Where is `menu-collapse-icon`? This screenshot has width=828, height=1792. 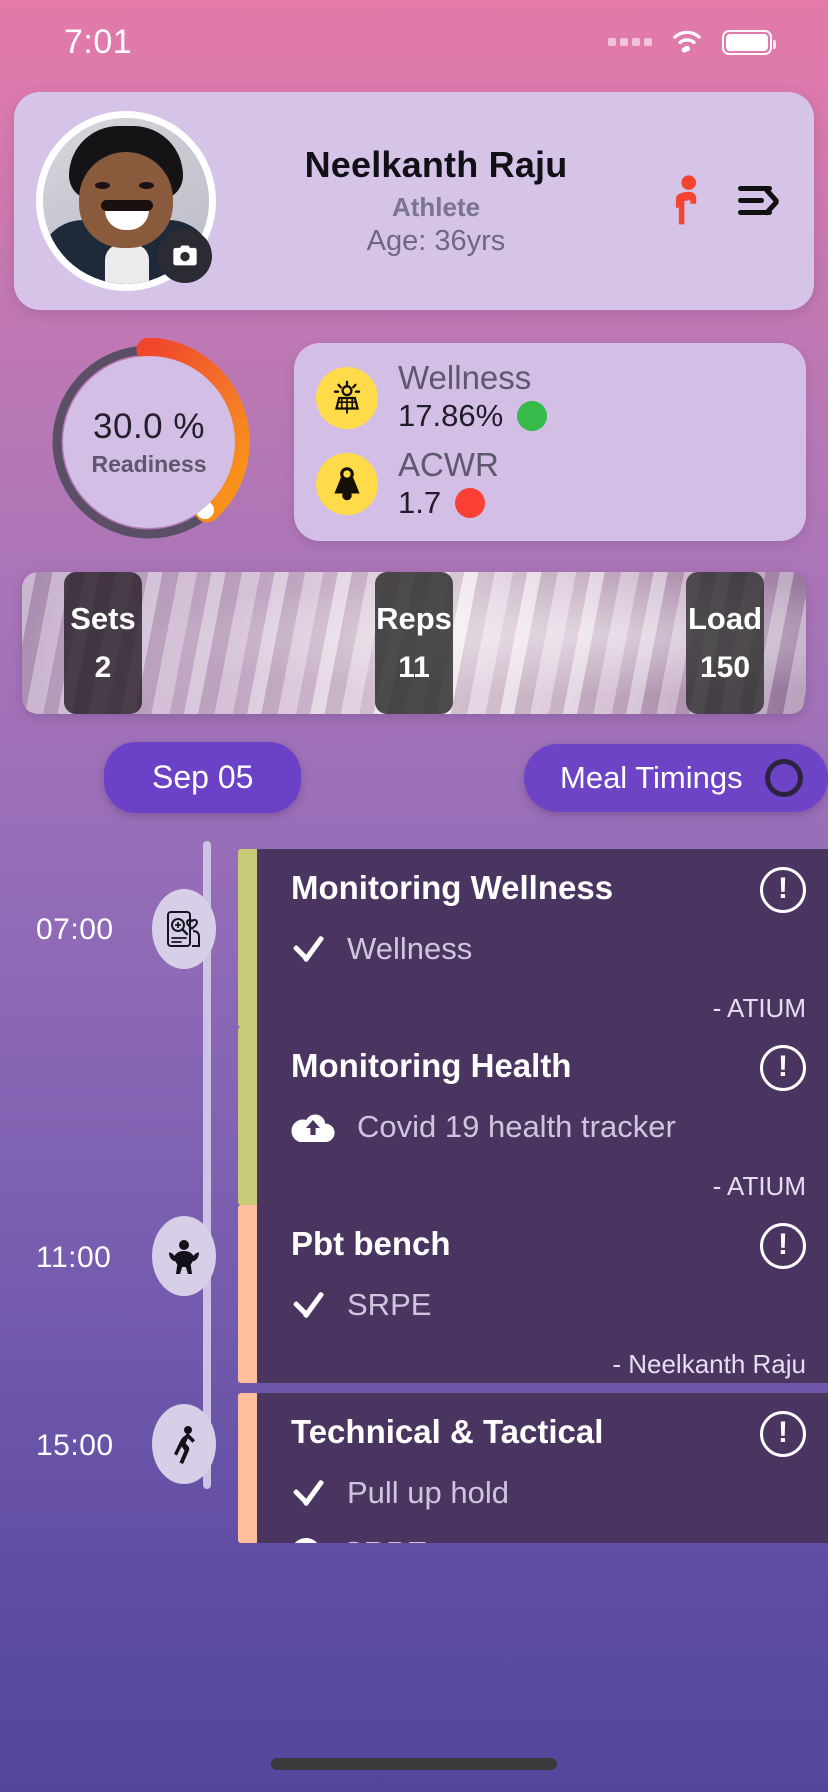
menu-collapse-icon is located at coordinates (760, 201).